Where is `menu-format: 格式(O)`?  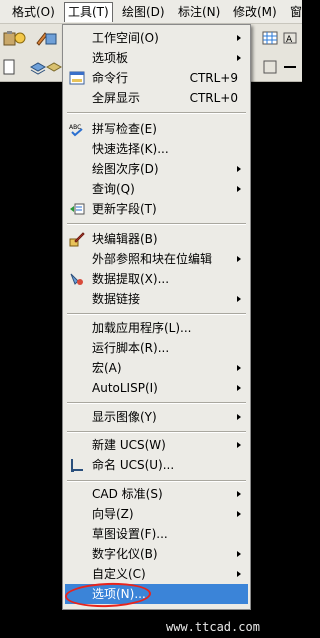
menu-format: 格式(O) is located at coordinates (33, 12).